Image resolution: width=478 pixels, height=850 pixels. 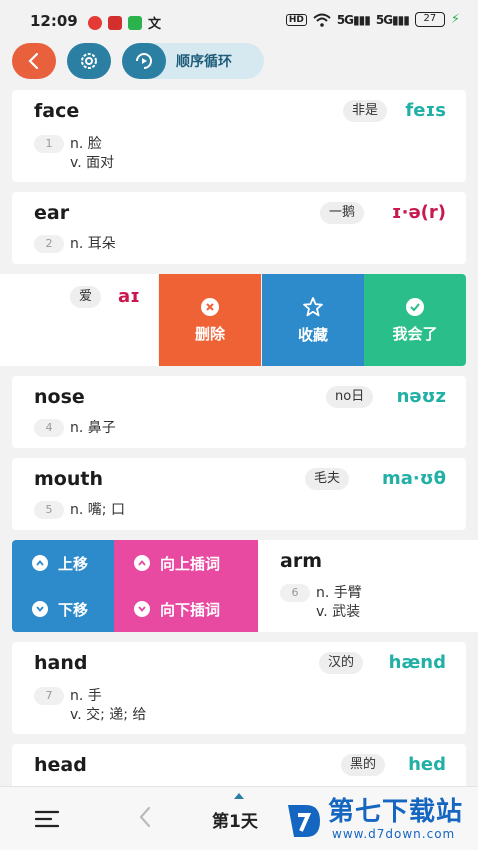 I want to click on status-time: 12:09, so click(x=54, y=21).